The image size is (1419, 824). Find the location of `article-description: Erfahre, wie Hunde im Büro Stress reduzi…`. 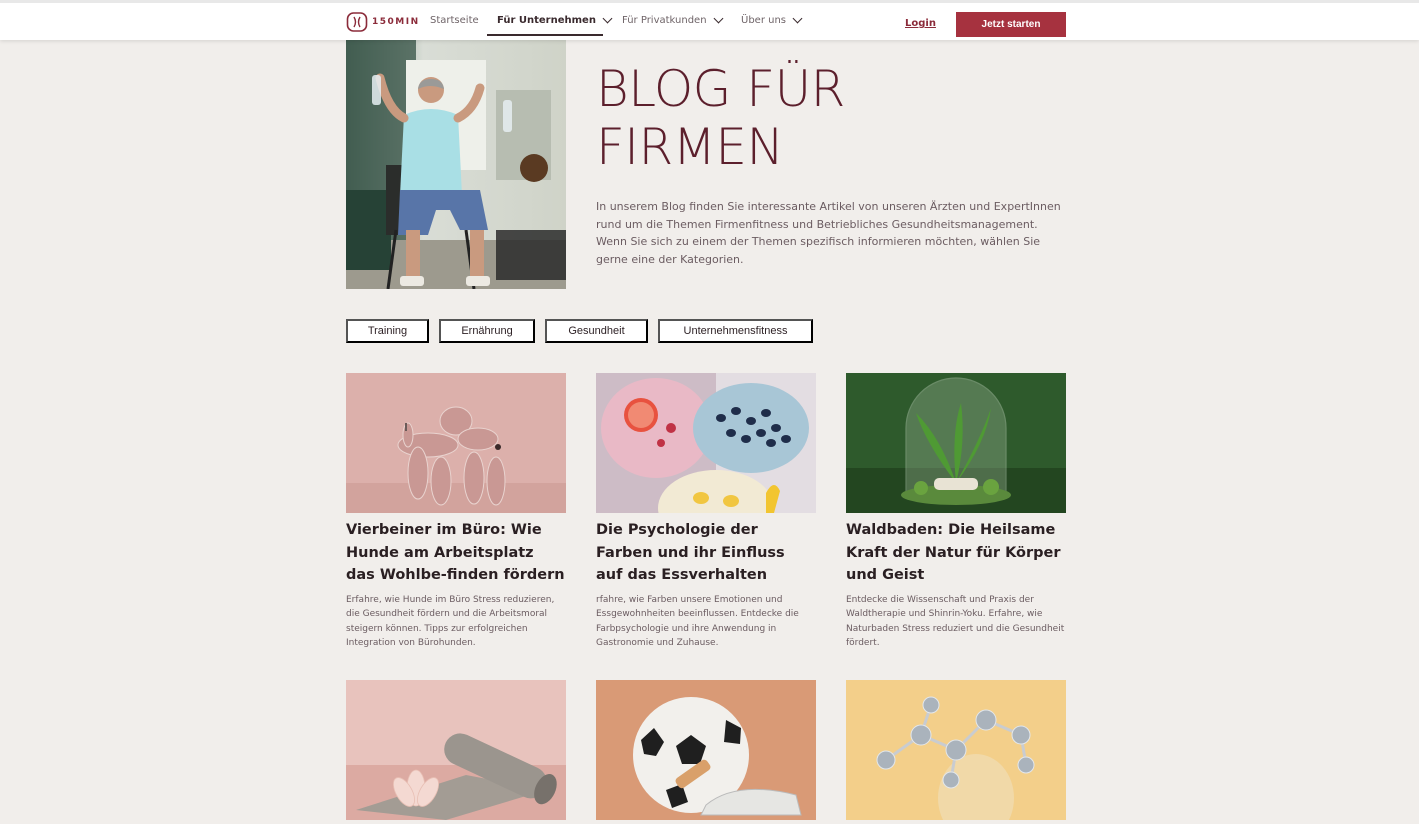

article-description: Erfahre, wie Hunde im Büro Stress reduzi… is located at coordinates (450, 621).